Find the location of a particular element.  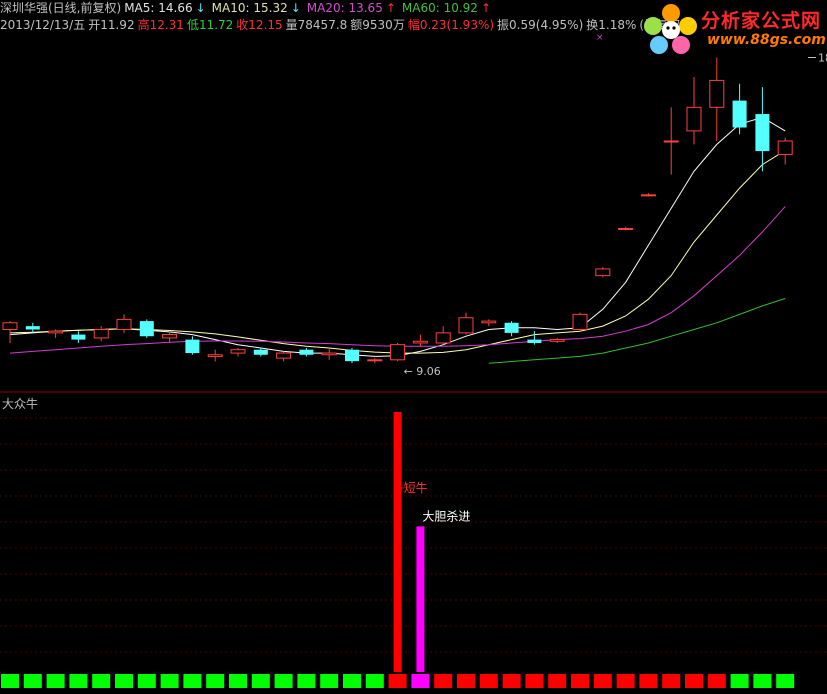

flower-logo-icon is located at coordinates (670, 29).